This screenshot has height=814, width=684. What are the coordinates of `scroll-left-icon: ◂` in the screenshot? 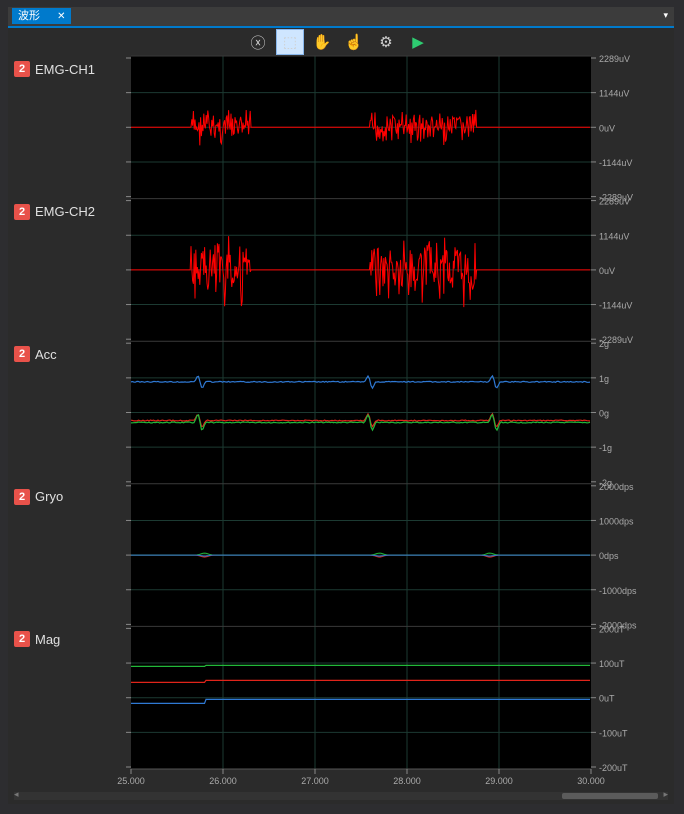 It's located at (16, 794).